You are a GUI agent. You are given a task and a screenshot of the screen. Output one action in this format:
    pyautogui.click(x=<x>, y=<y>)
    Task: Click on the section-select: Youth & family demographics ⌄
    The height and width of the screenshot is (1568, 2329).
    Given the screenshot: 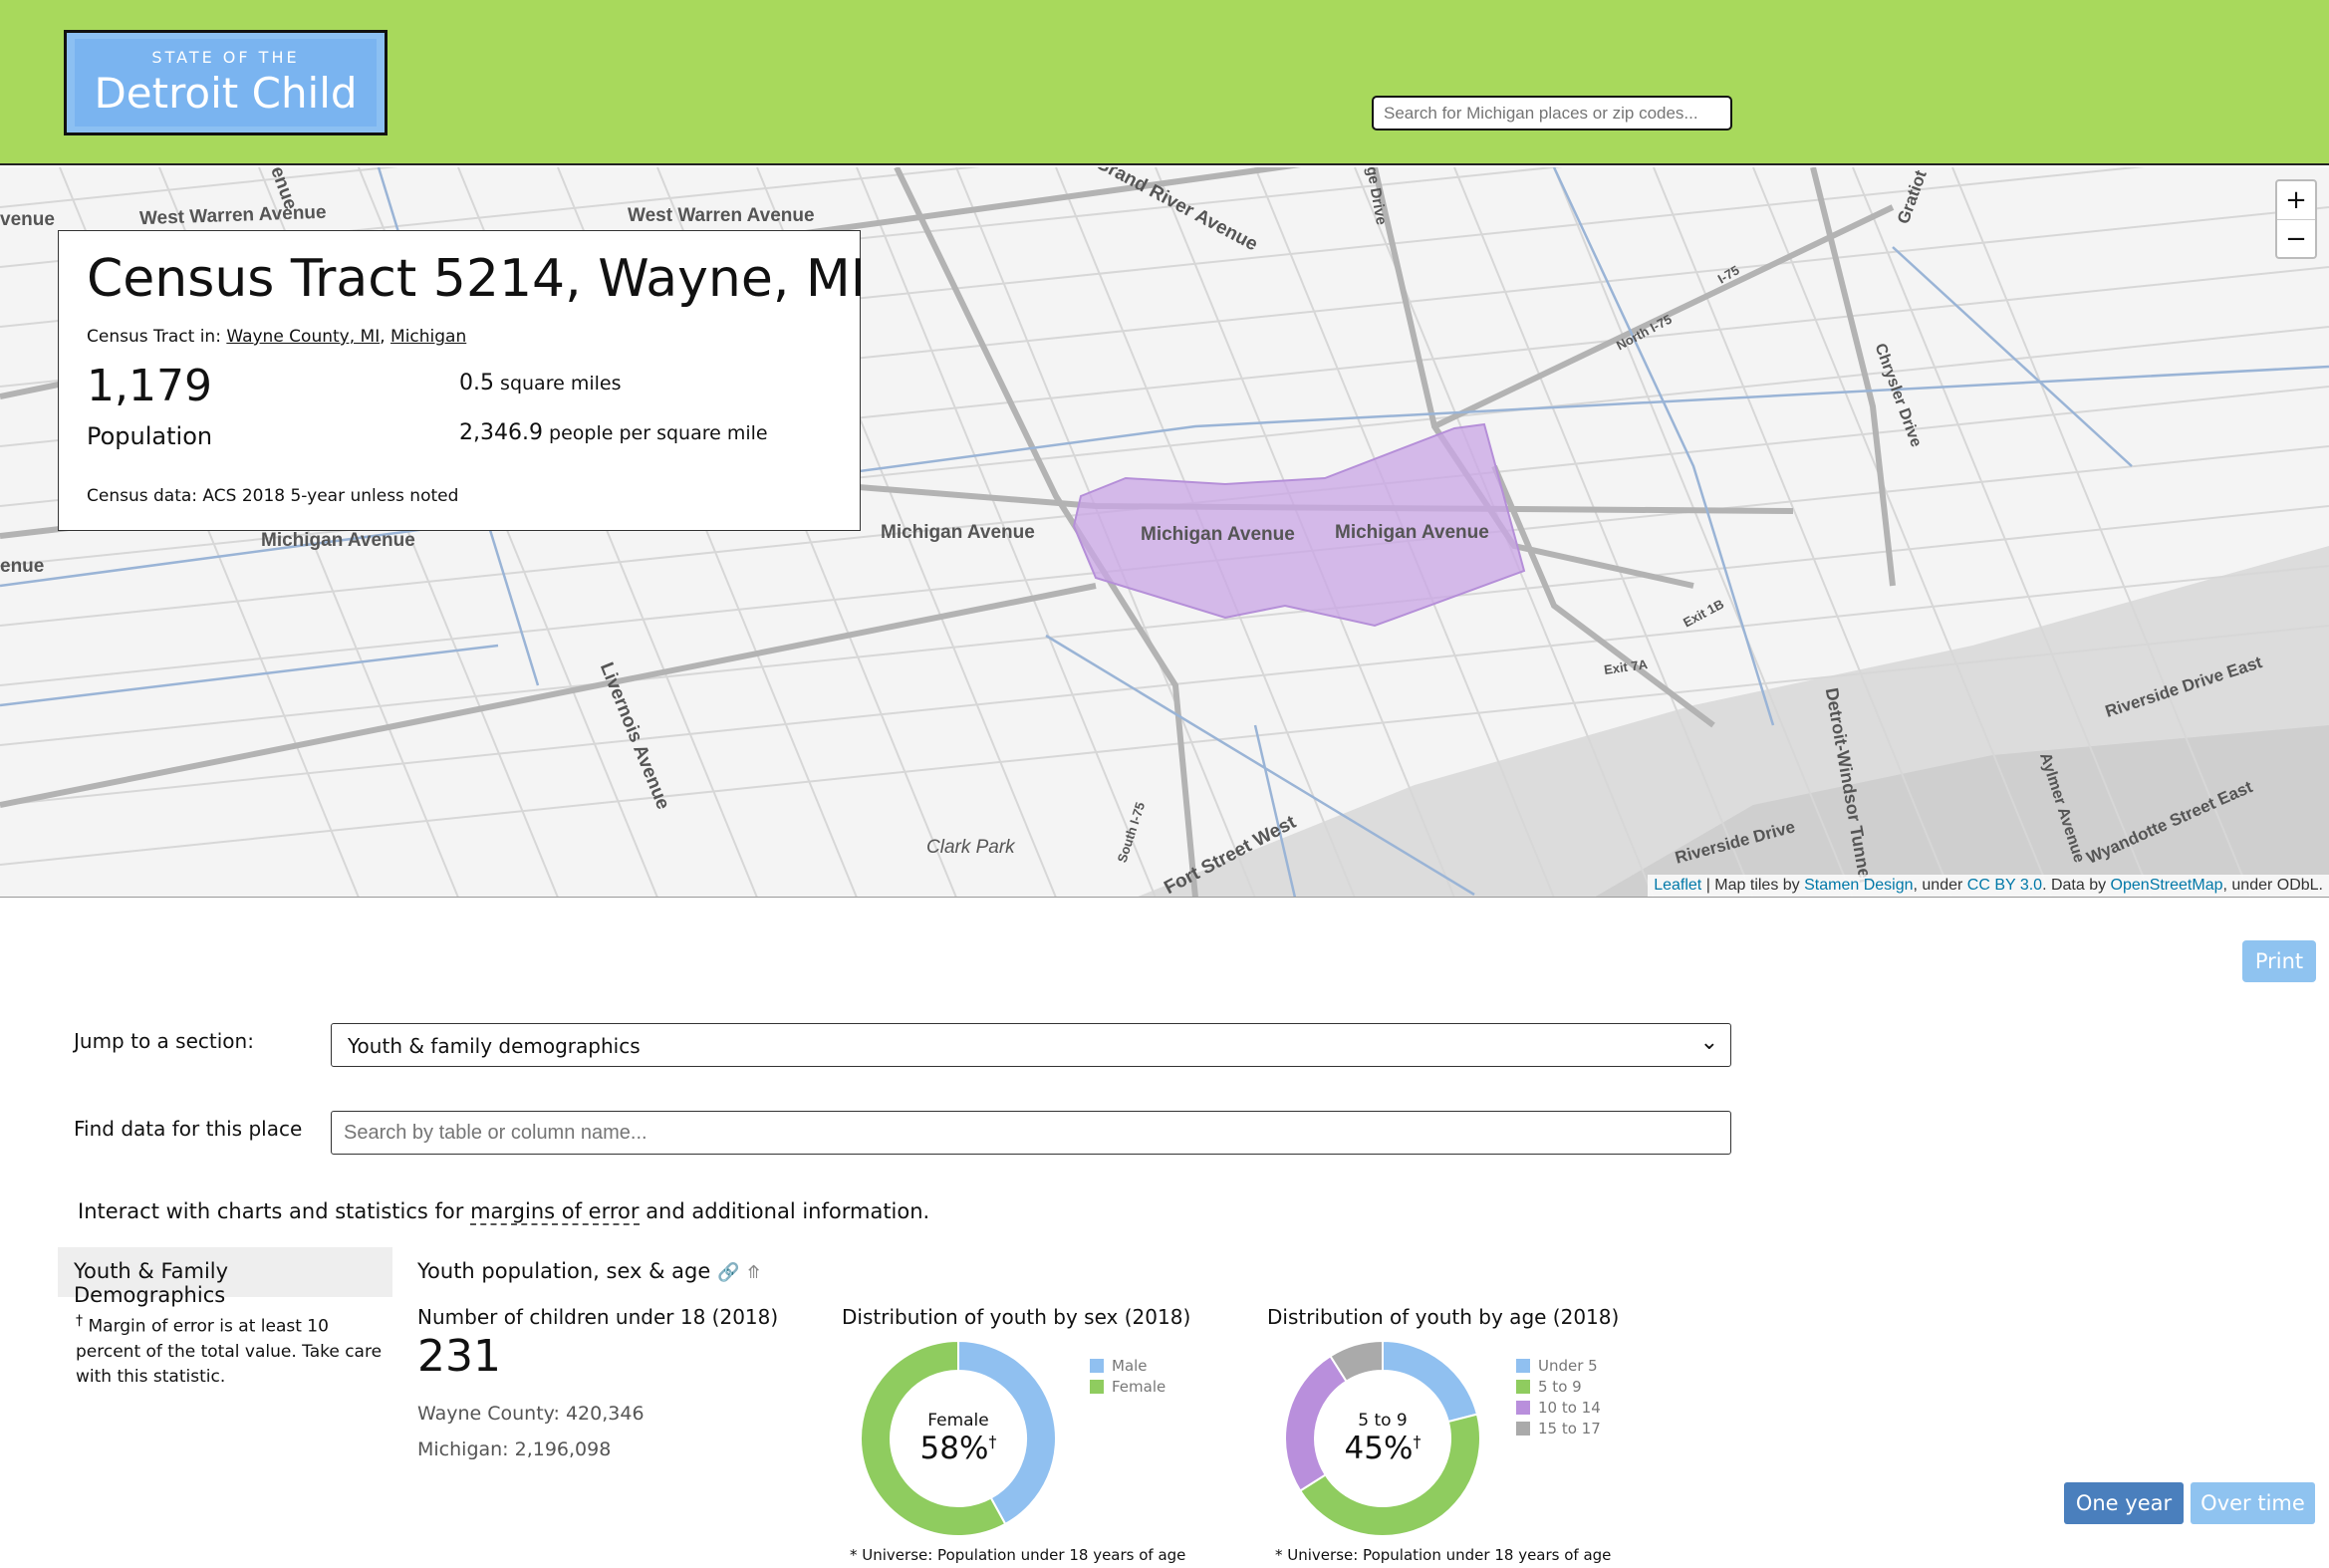 What is the action you would take?
    pyautogui.click(x=1031, y=1045)
    